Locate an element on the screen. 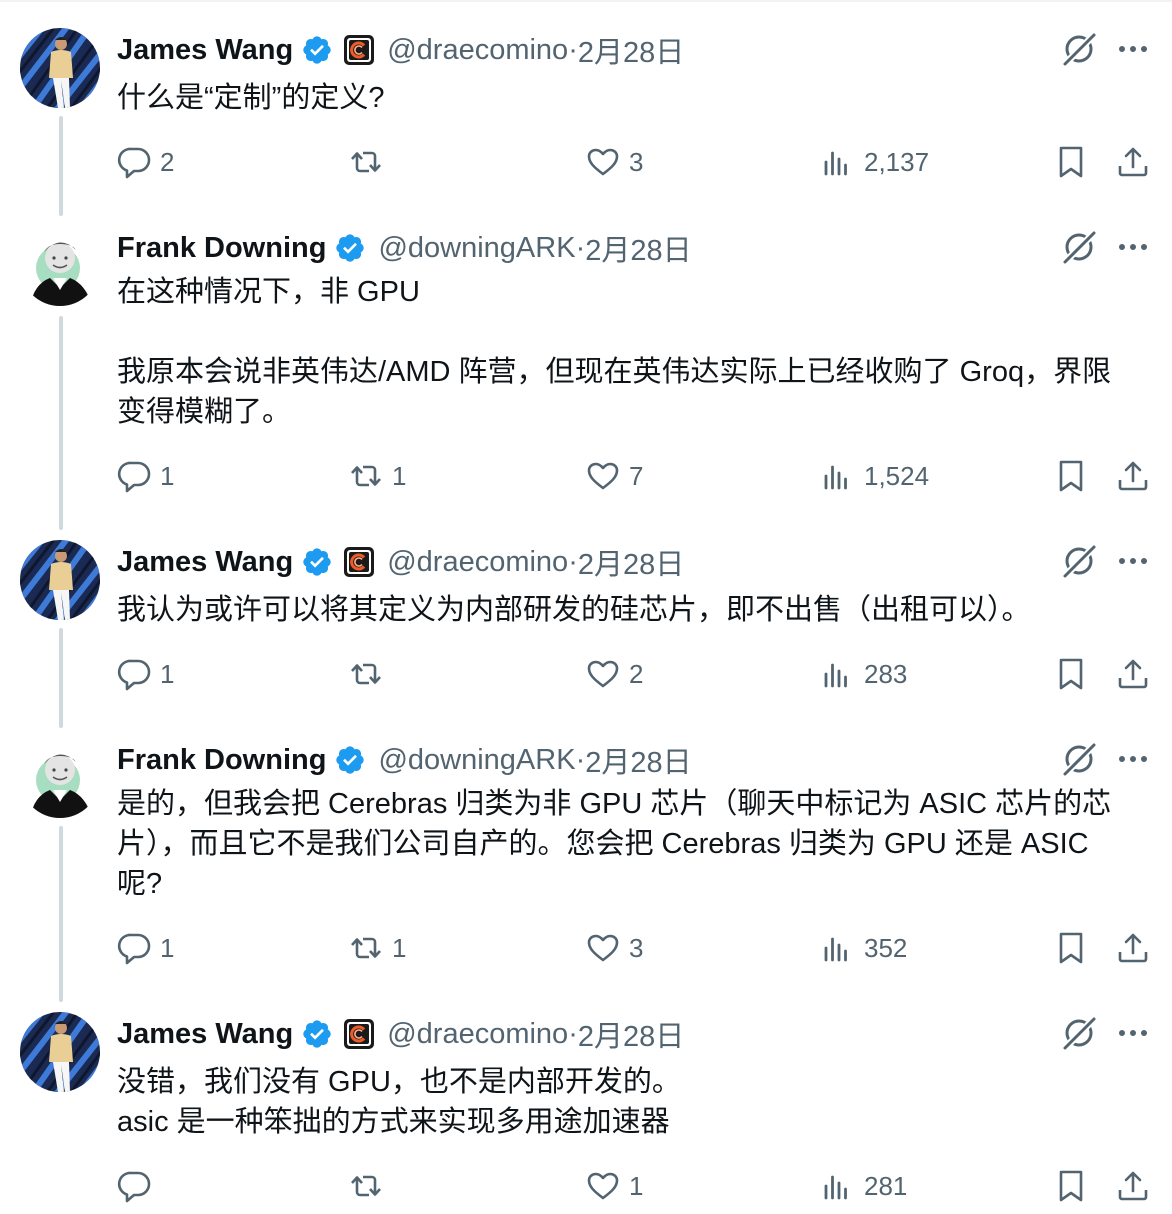 The image size is (1172, 1214). tweet-text: 我认为或许可以将其定义为内部研发的硅芯片，即不出售（出租可以）。 is located at coordinates (574, 610).